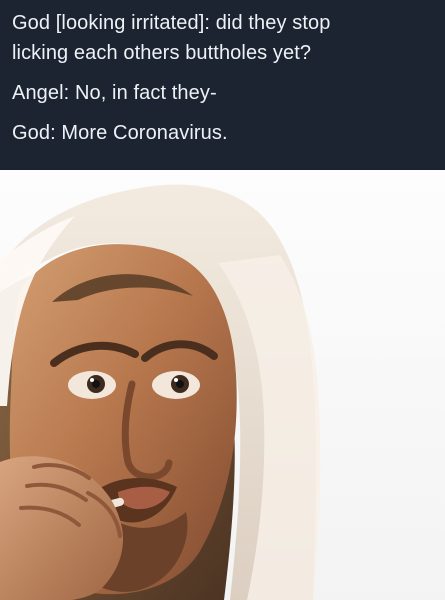 This screenshot has height=600, width=445. I want to click on caption-line-4: God: More Coronavirus., so click(120, 133).